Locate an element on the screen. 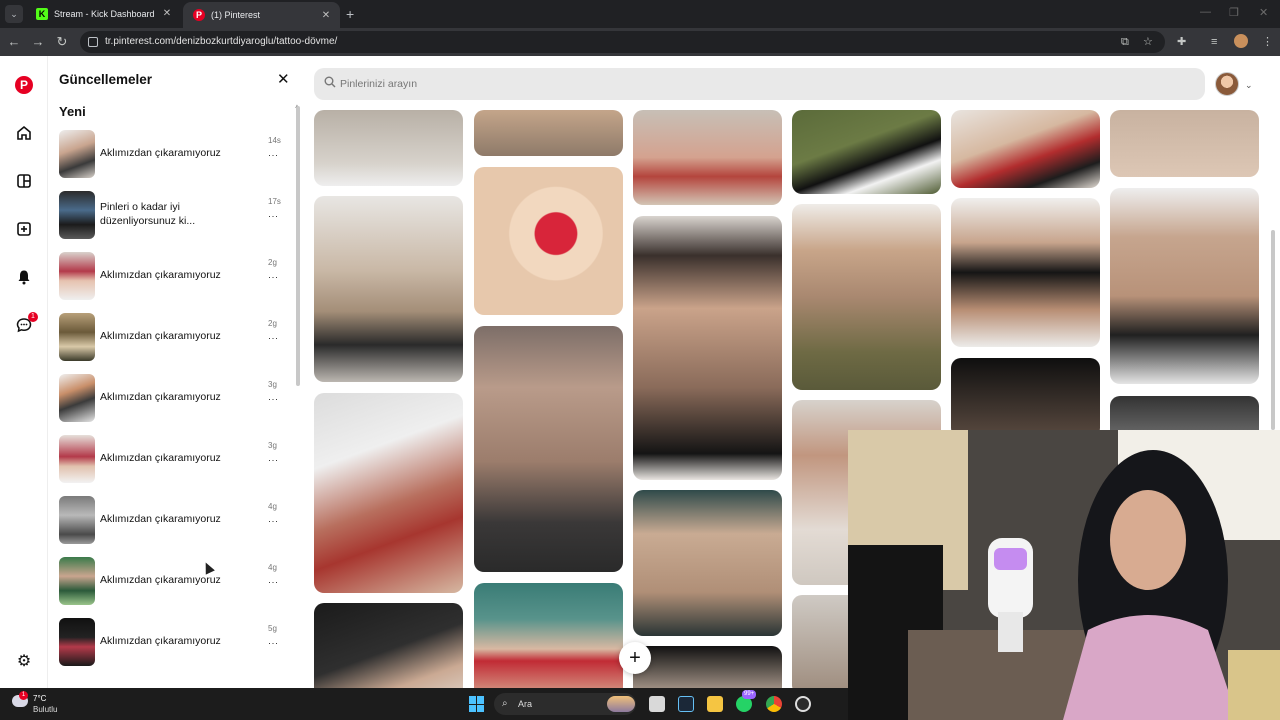 The width and height of the screenshot is (1280, 720). minimize-icon: — is located at coordinates (1205, 12).